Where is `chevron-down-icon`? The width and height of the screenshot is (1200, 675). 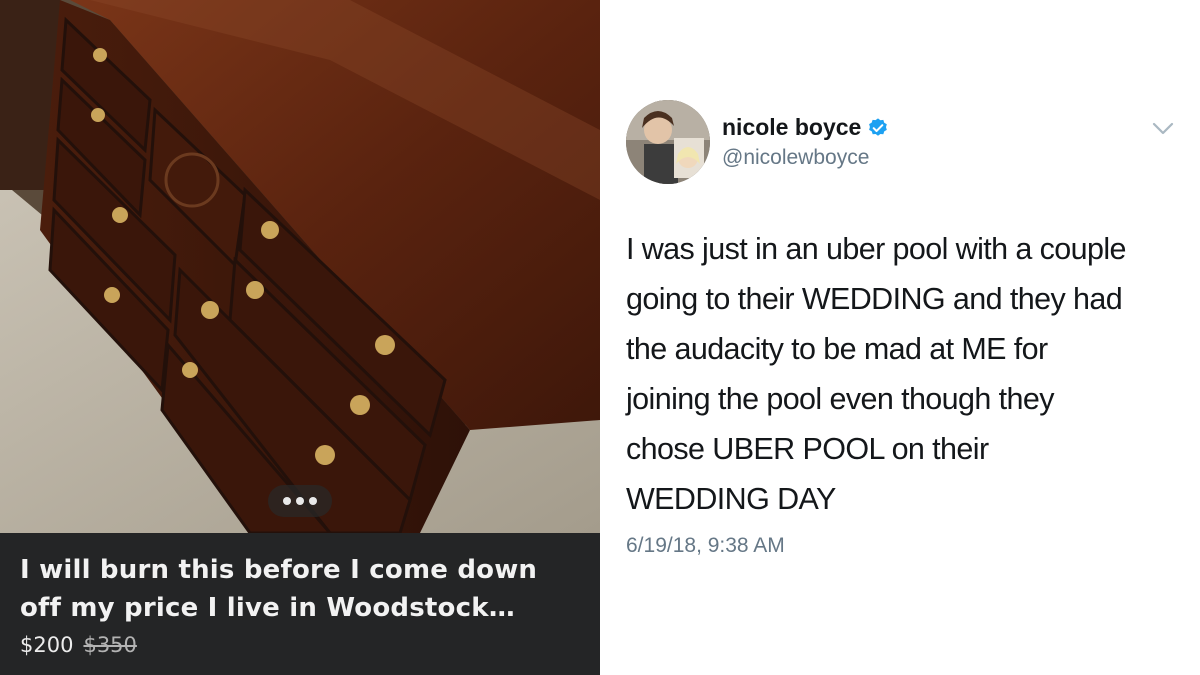
chevron-down-icon is located at coordinates (1163, 129).